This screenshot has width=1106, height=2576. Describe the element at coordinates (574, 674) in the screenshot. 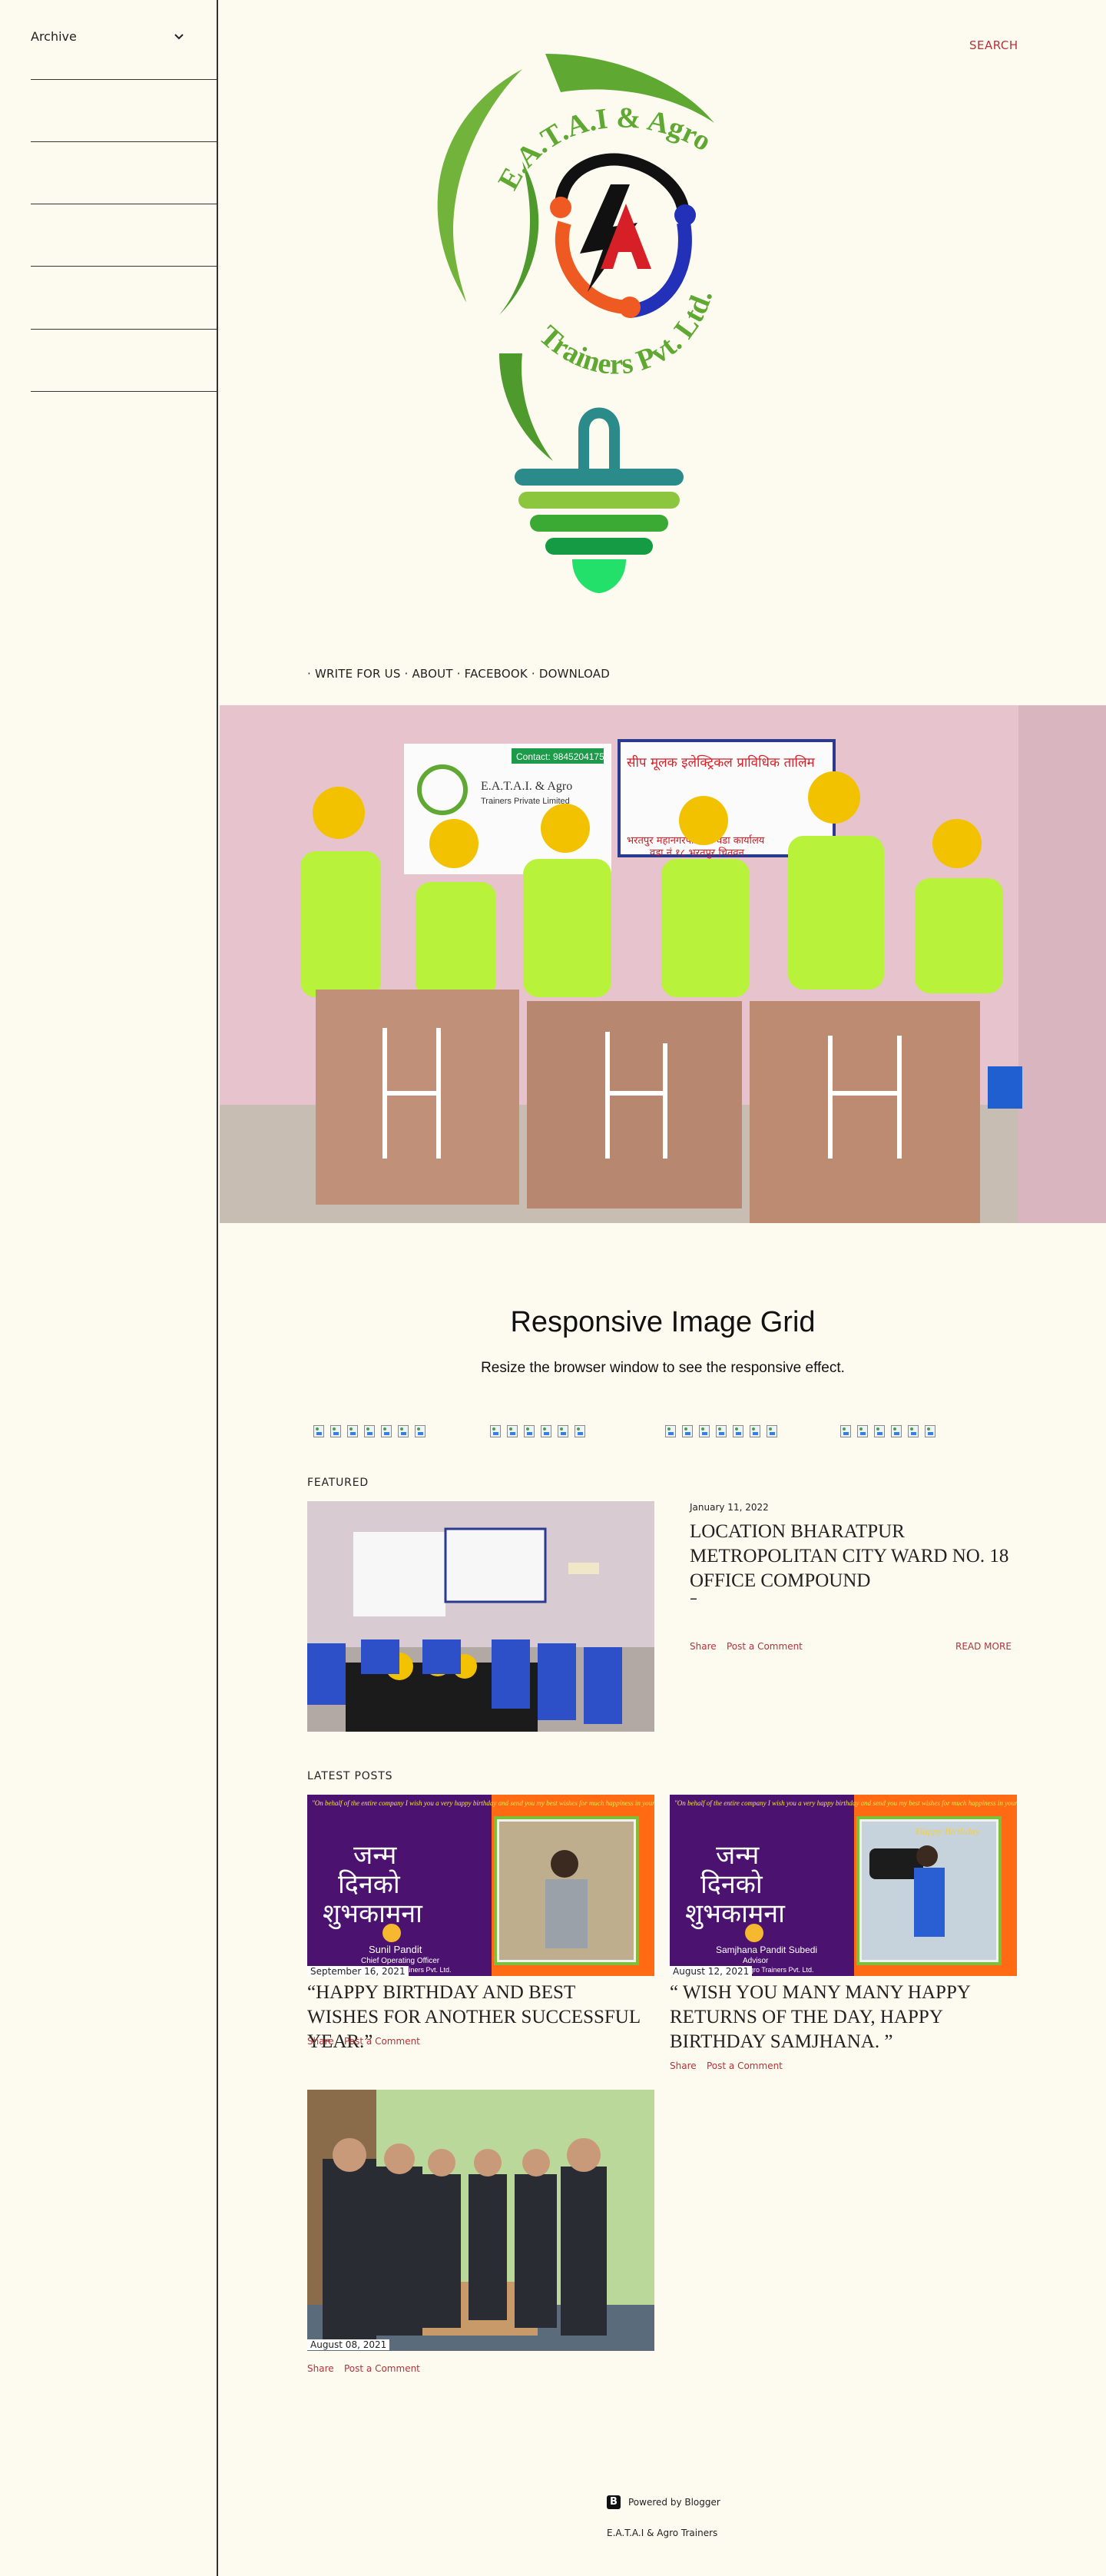

I see `nav-download: DOWNLOAD` at that location.